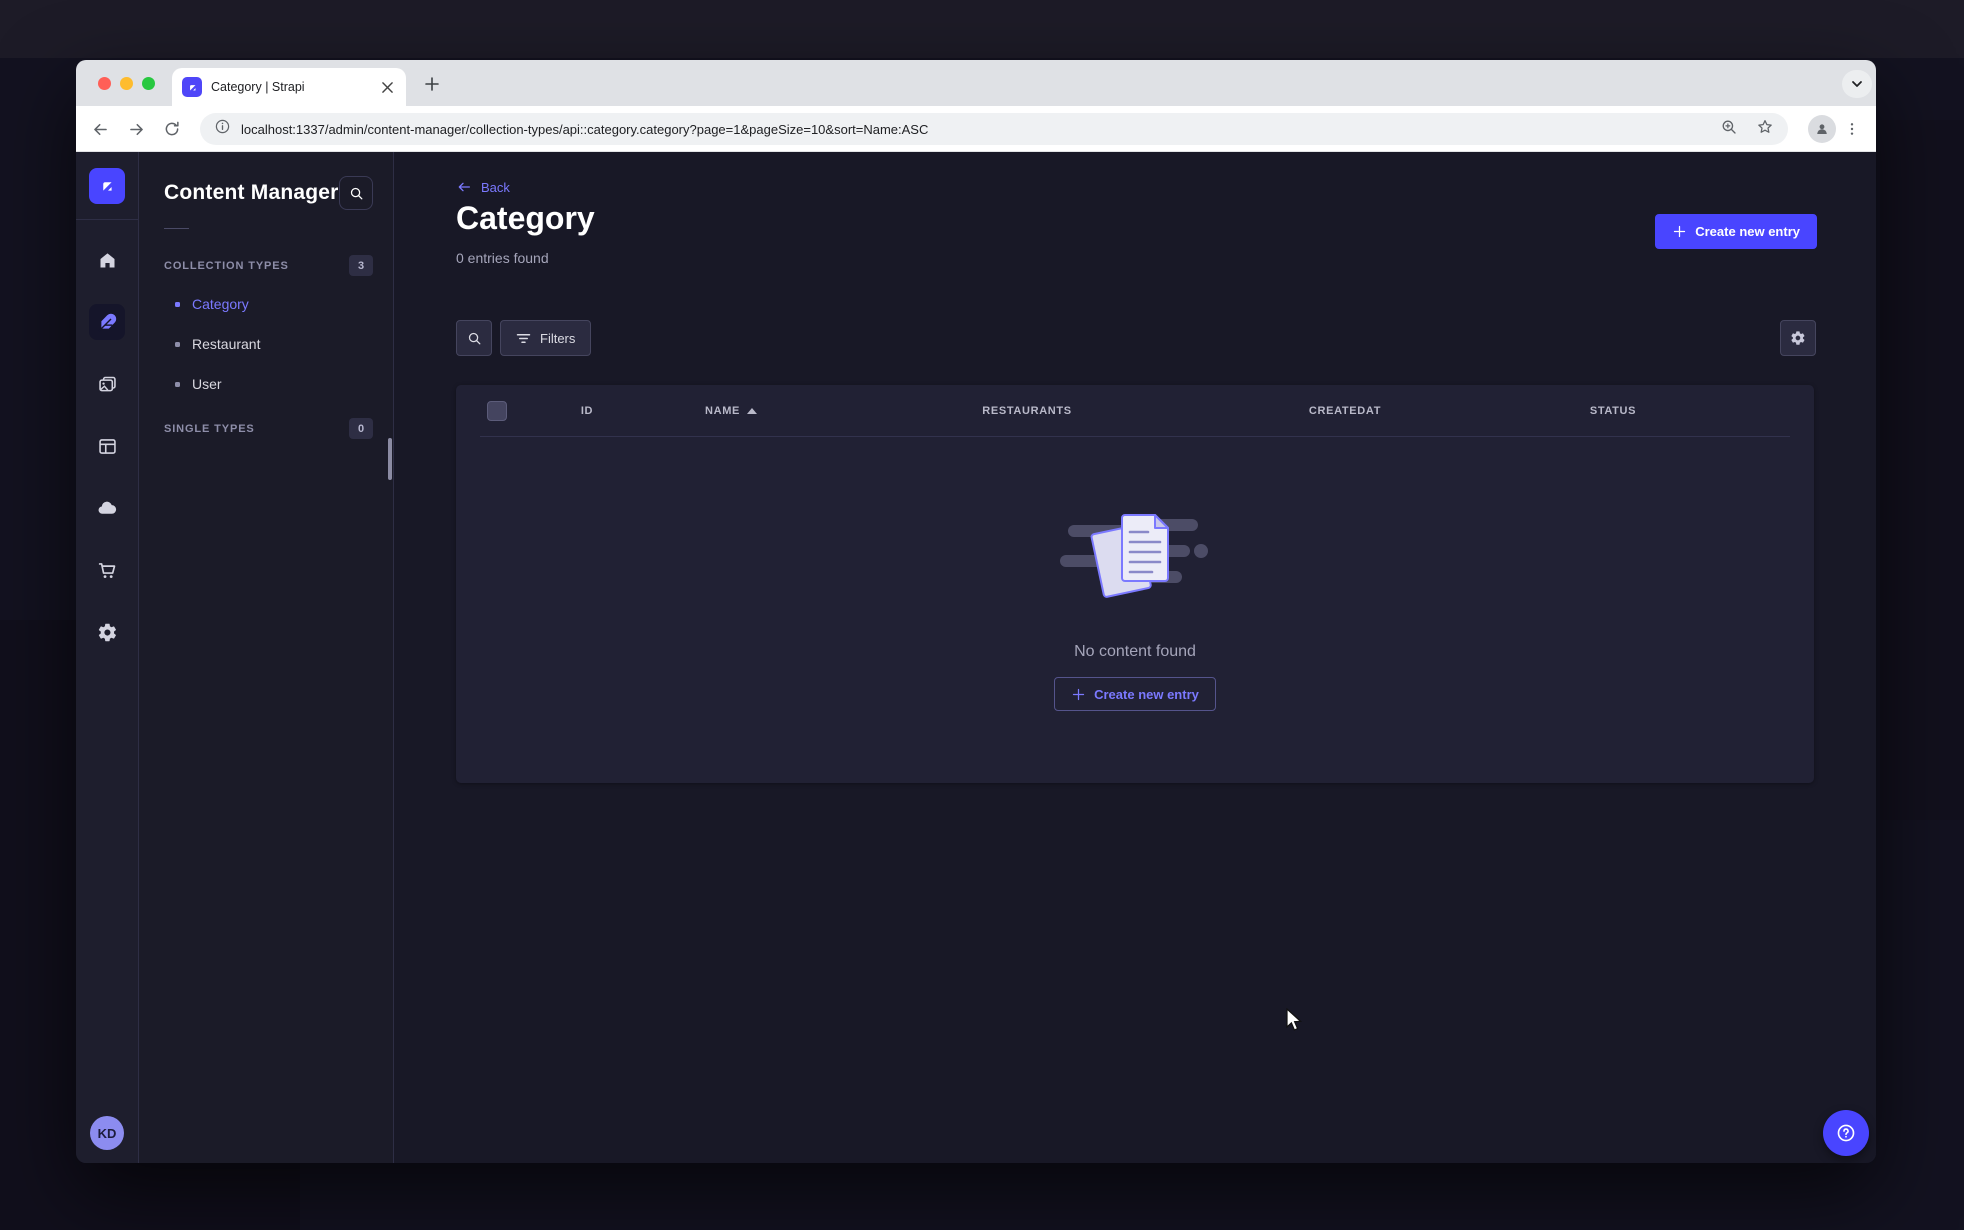  I want to click on zoom-level-icon, so click(1729, 129).